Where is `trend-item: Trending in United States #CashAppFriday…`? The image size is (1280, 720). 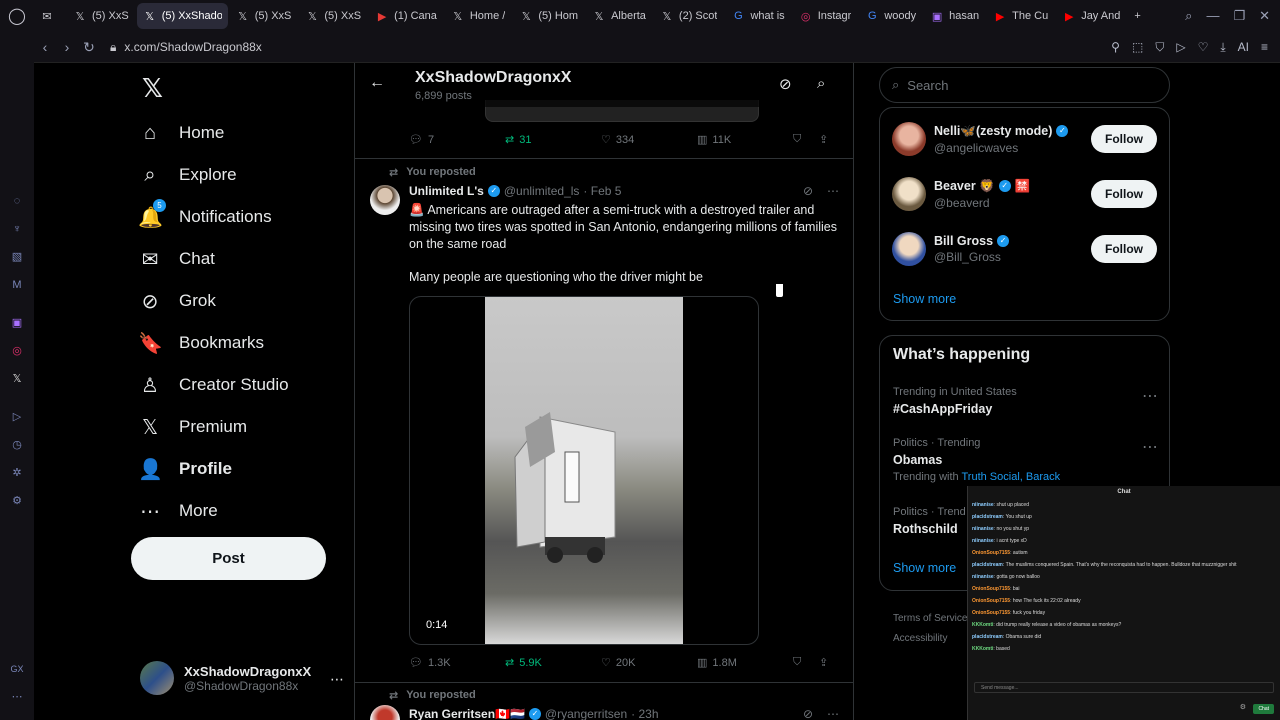
trend-item: Trending in United States #CashAppFriday… is located at coordinates (1025, 401).